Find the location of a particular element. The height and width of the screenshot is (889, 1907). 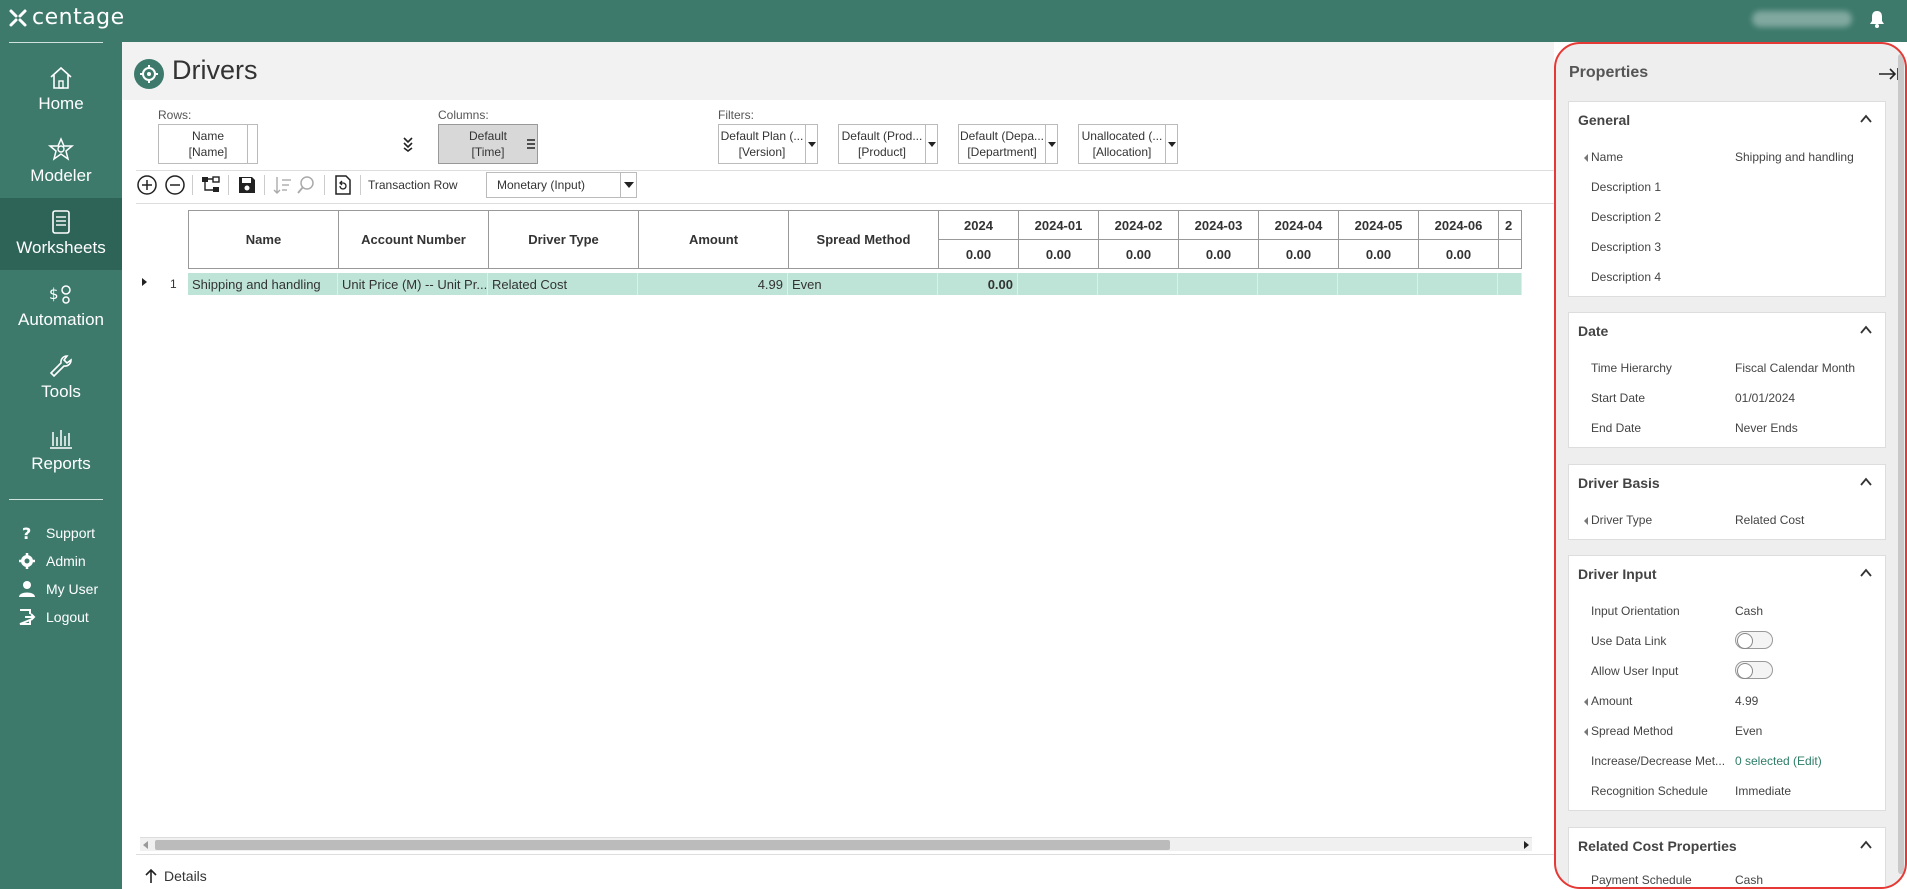

period-header: 2024-06 is located at coordinates (1458, 225).